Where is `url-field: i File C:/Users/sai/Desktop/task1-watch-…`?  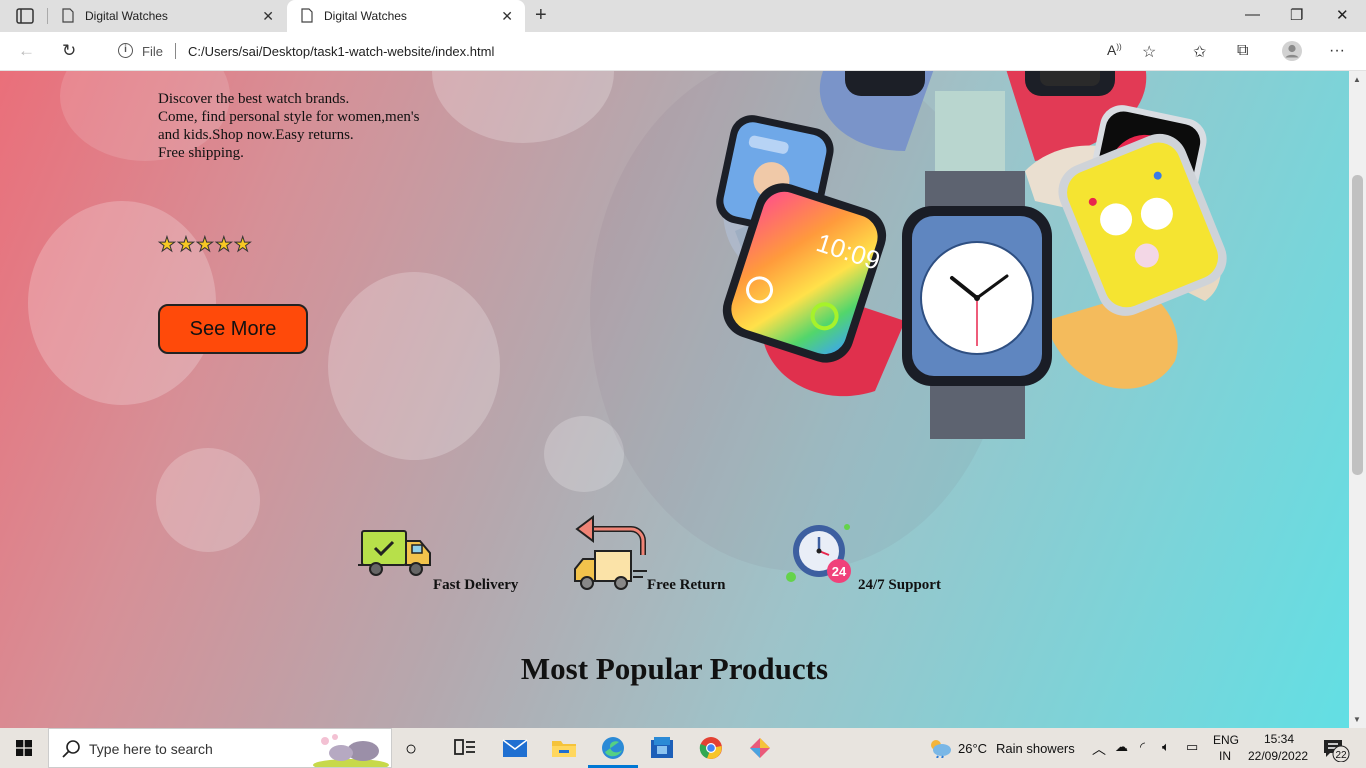
url-field: i File C:/Users/sai/Desktop/task1-watch-… is located at coordinates (633, 51).